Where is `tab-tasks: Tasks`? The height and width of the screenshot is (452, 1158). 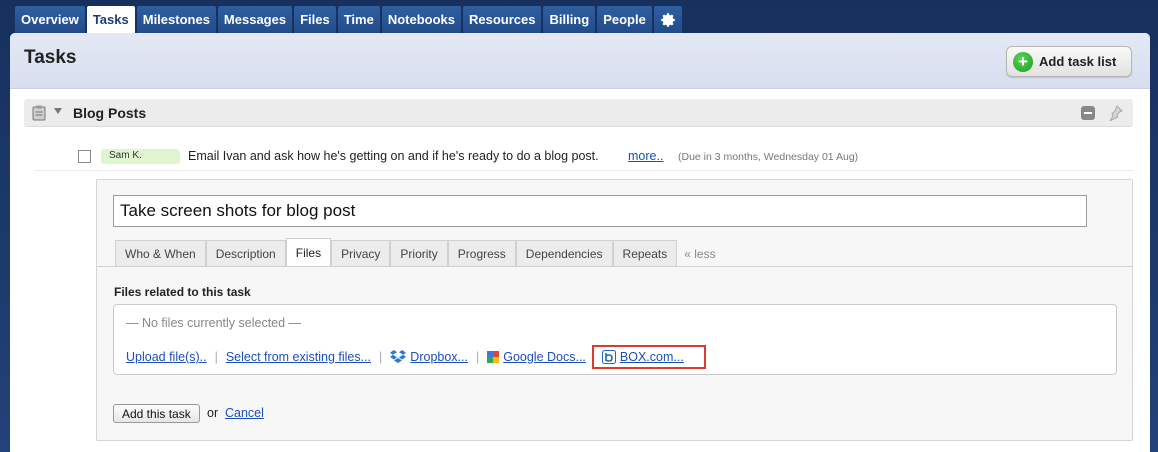
tab-tasks: Tasks is located at coordinates (110, 19).